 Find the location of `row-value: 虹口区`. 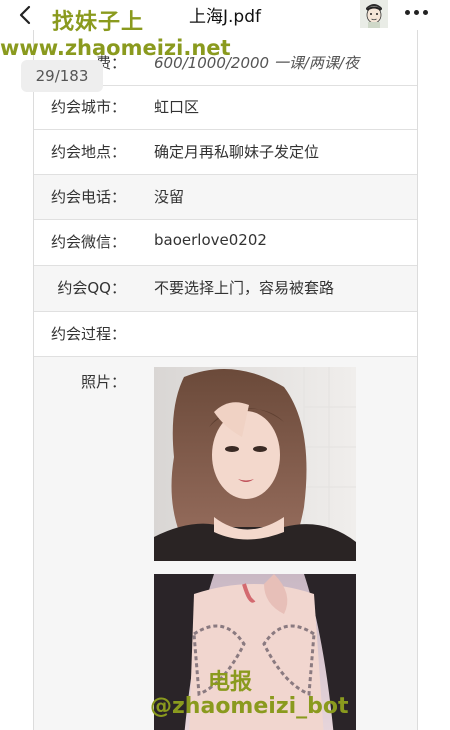

row-value: 虹口区 is located at coordinates (177, 107).